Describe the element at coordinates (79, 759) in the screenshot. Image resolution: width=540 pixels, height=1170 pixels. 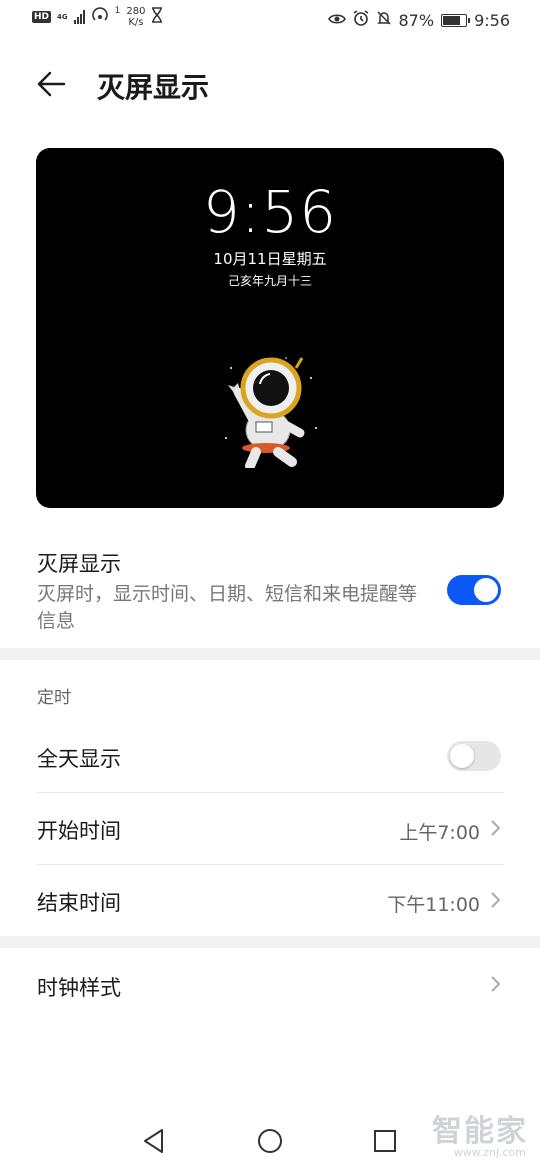
I see `all-day-label: 全天显示` at that location.